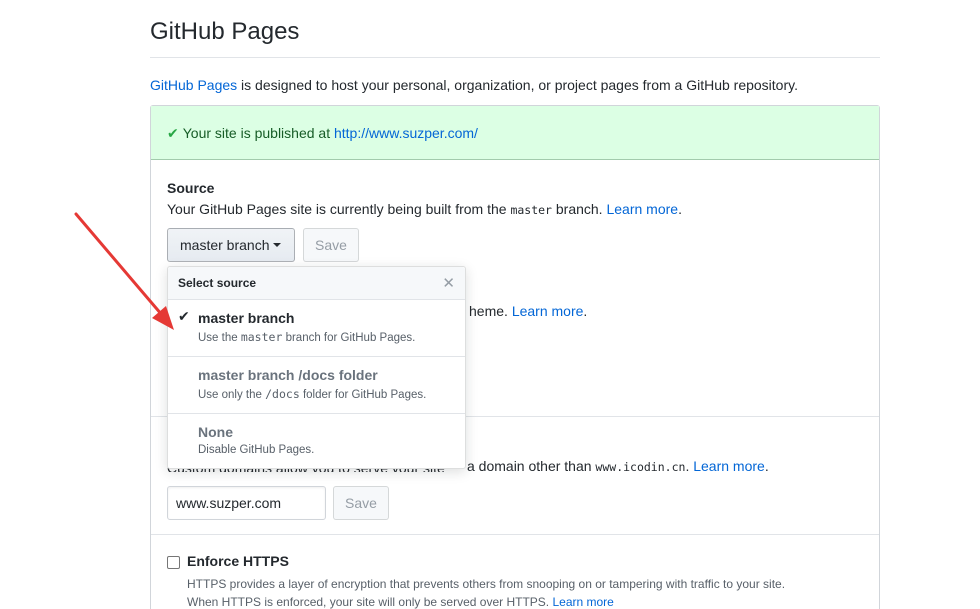 The height and width of the screenshot is (609, 980). I want to click on section-divider, so click(515, 534).